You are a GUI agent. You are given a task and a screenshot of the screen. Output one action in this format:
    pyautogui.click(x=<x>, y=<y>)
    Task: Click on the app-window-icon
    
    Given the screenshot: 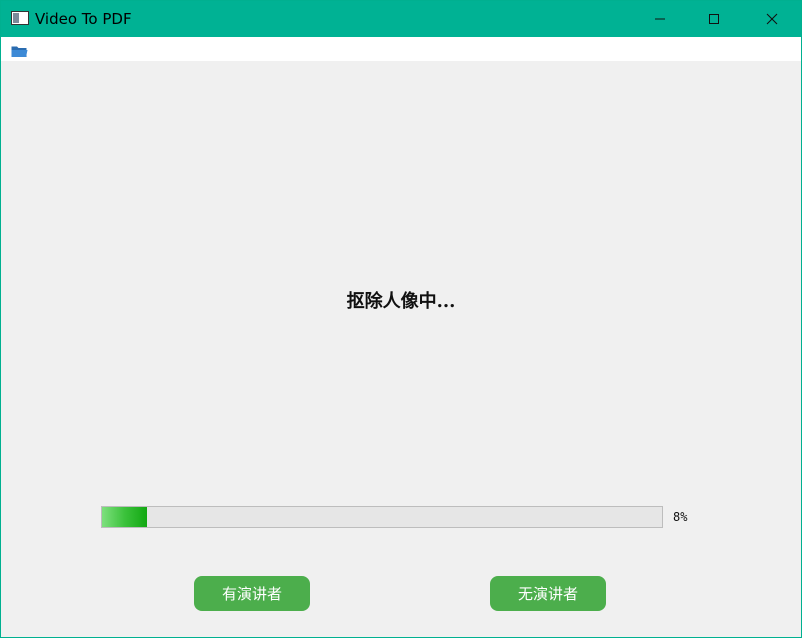 What is the action you would take?
    pyautogui.click(x=20, y=18)
    